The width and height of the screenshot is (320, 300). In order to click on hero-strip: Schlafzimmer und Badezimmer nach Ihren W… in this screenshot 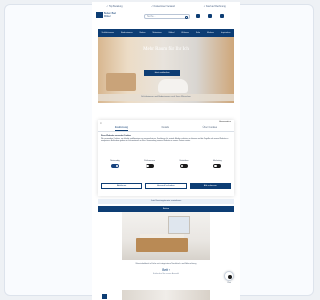, I will do `click(166, 97)`.